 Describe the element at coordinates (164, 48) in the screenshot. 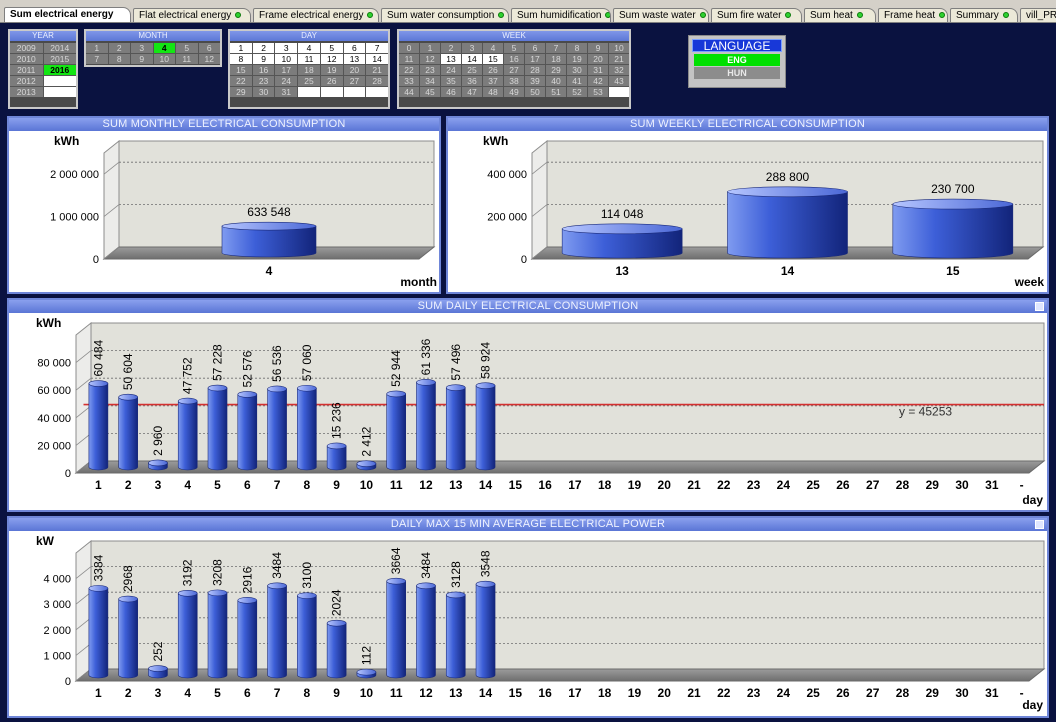

I see `month-cell: 4` at that location.